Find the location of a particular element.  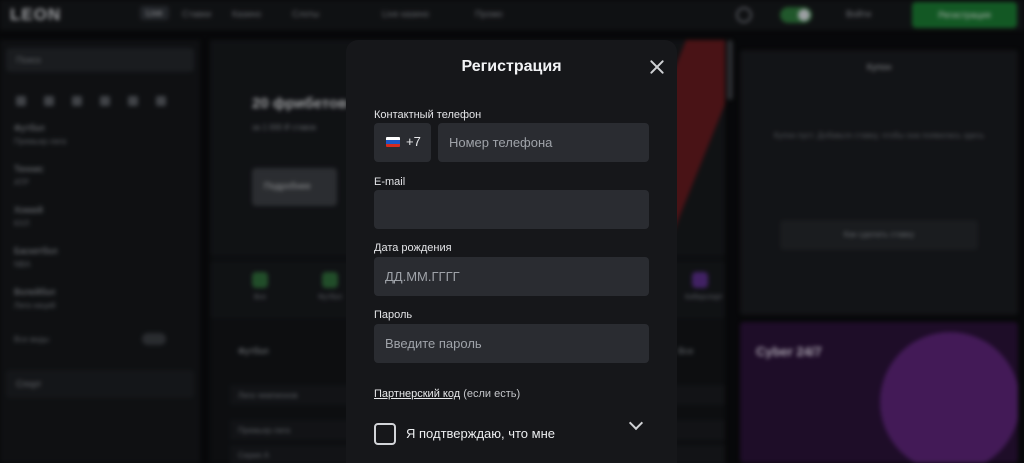

close-icon is located at coordinates (657, 67).